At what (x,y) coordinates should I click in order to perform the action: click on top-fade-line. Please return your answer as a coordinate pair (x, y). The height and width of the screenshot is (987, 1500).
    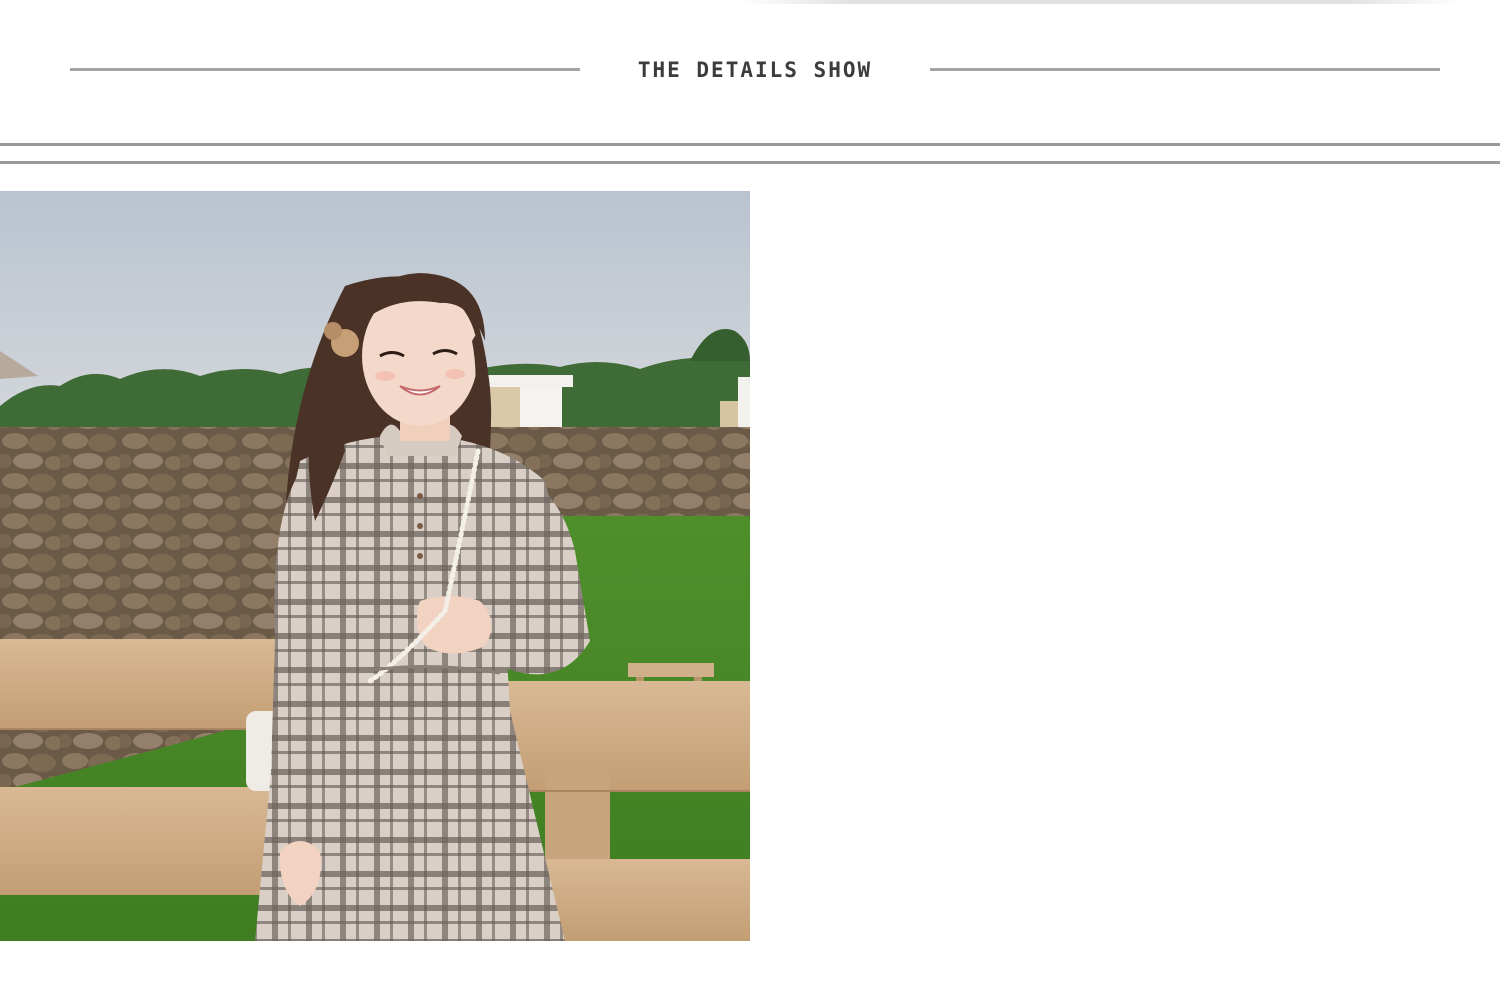
    Looking at the image, I should click on (1100, 2).